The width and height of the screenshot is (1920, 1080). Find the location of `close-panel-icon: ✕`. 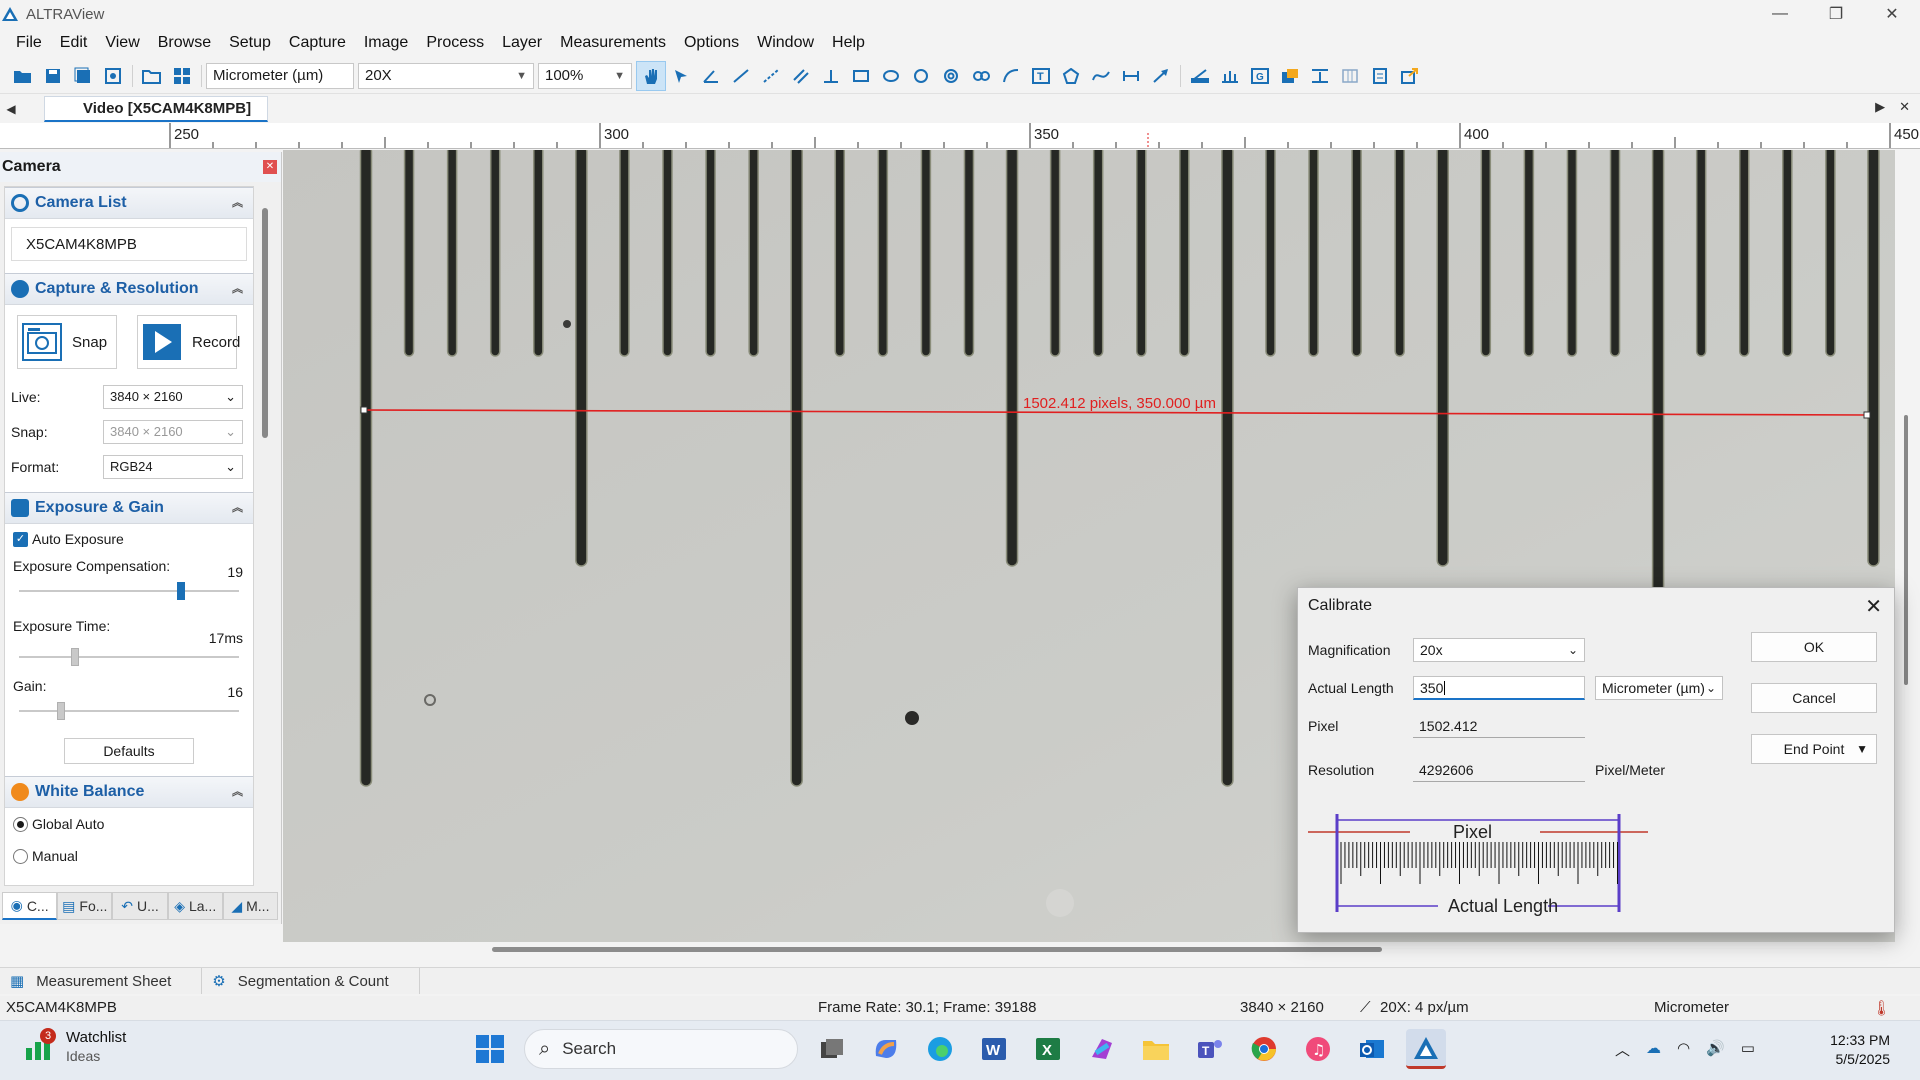

close-panel-icon: ✕ is located at coordinates (270, 167).